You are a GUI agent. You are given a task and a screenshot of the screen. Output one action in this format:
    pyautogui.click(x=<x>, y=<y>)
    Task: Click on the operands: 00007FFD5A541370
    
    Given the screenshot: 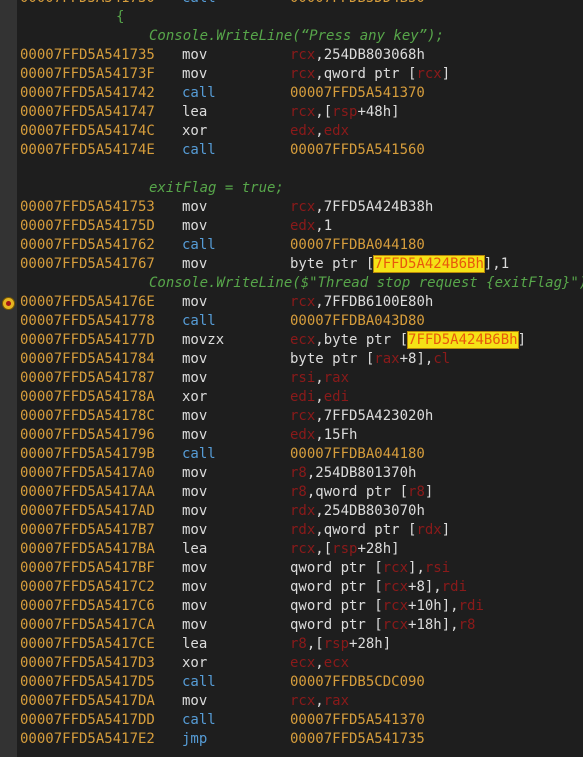 What is the action you would take?
    pyautogui.click(x=357, y=720)
    